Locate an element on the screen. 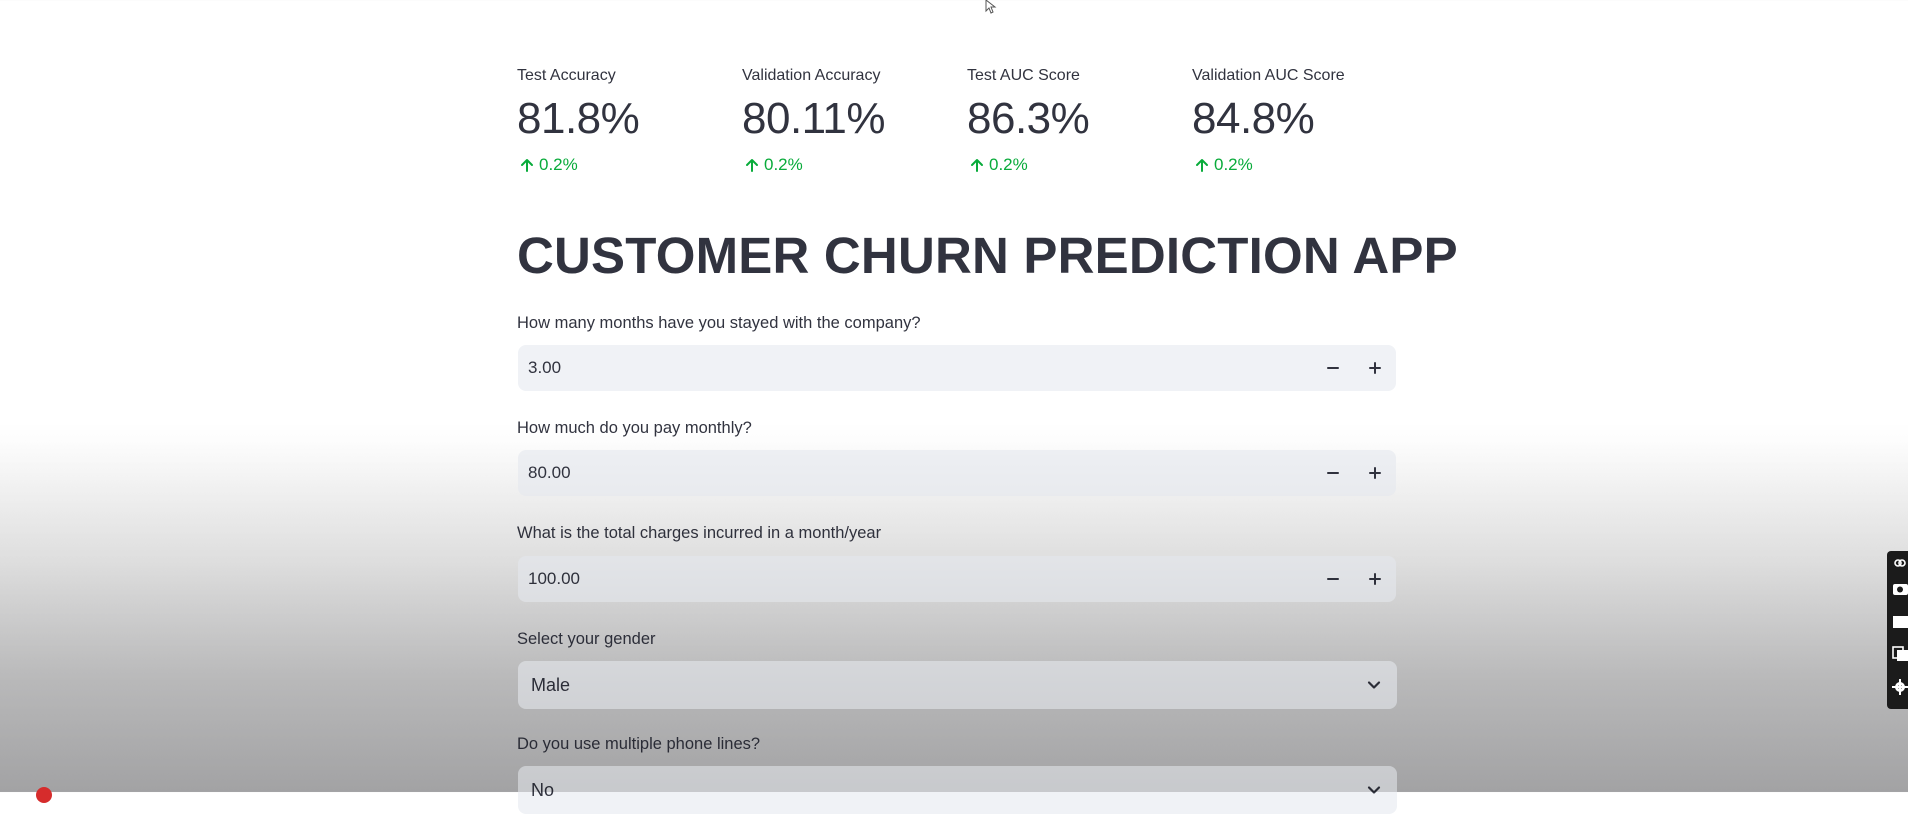 This screenshot has height=814, width=1908. gear-icon is located at coordinates (1900, 687).